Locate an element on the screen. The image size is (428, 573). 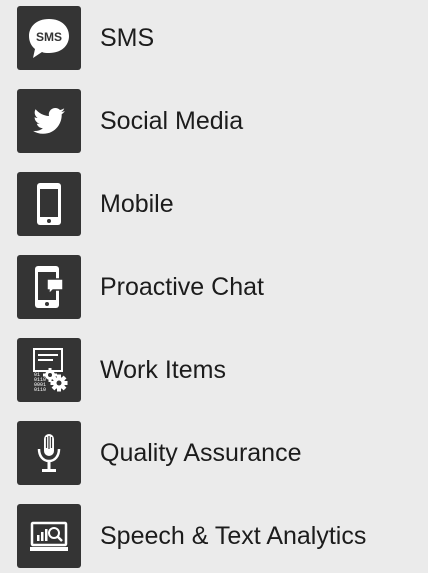
list-item-label: Quality Assurance is located at coordinates (201, 452).